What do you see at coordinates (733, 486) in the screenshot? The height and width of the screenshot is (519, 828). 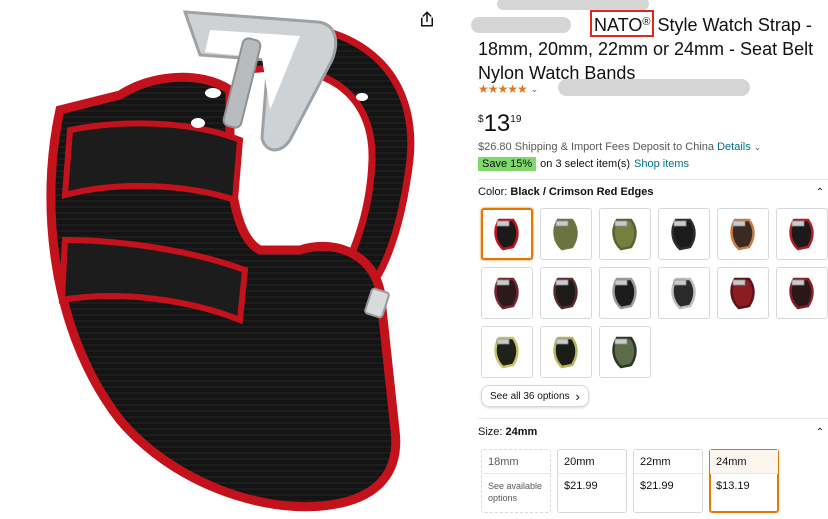 I see `size-option-price: $13.19` at bounding box center [733, 486].